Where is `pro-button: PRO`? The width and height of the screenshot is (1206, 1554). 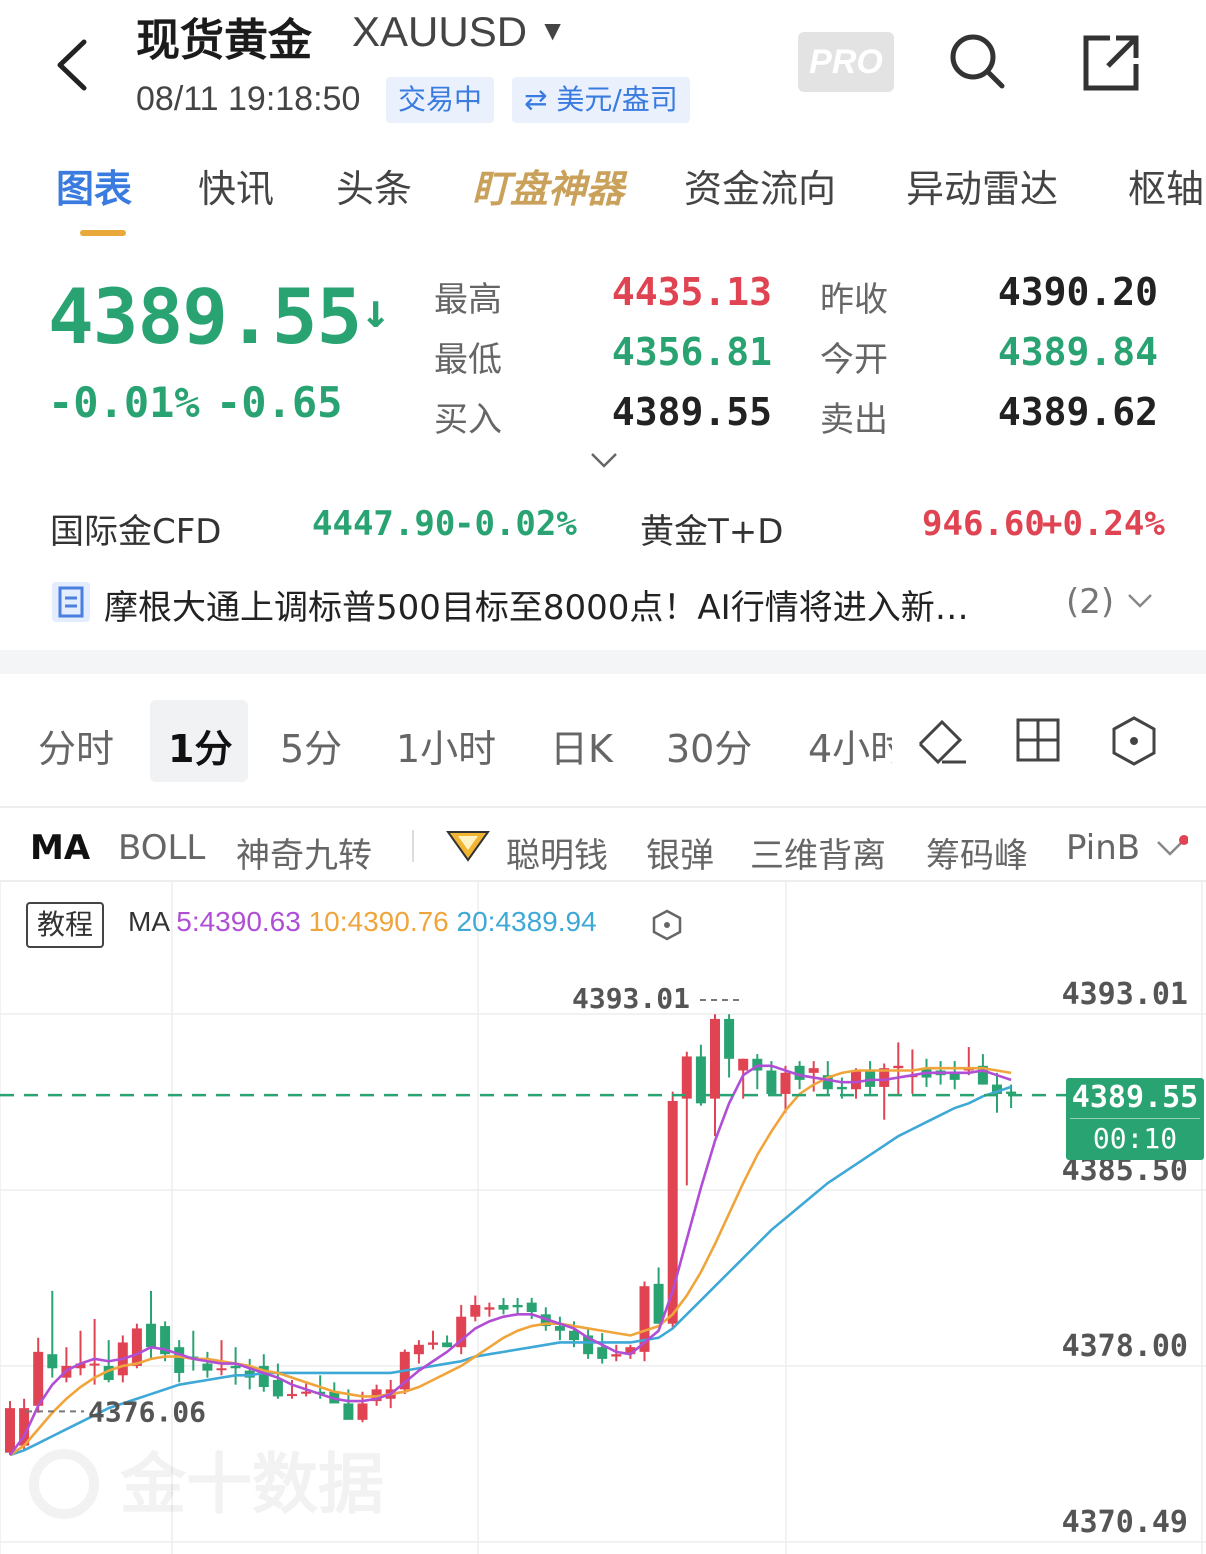 pro-button: PRO is located at coordinates (846, 62).